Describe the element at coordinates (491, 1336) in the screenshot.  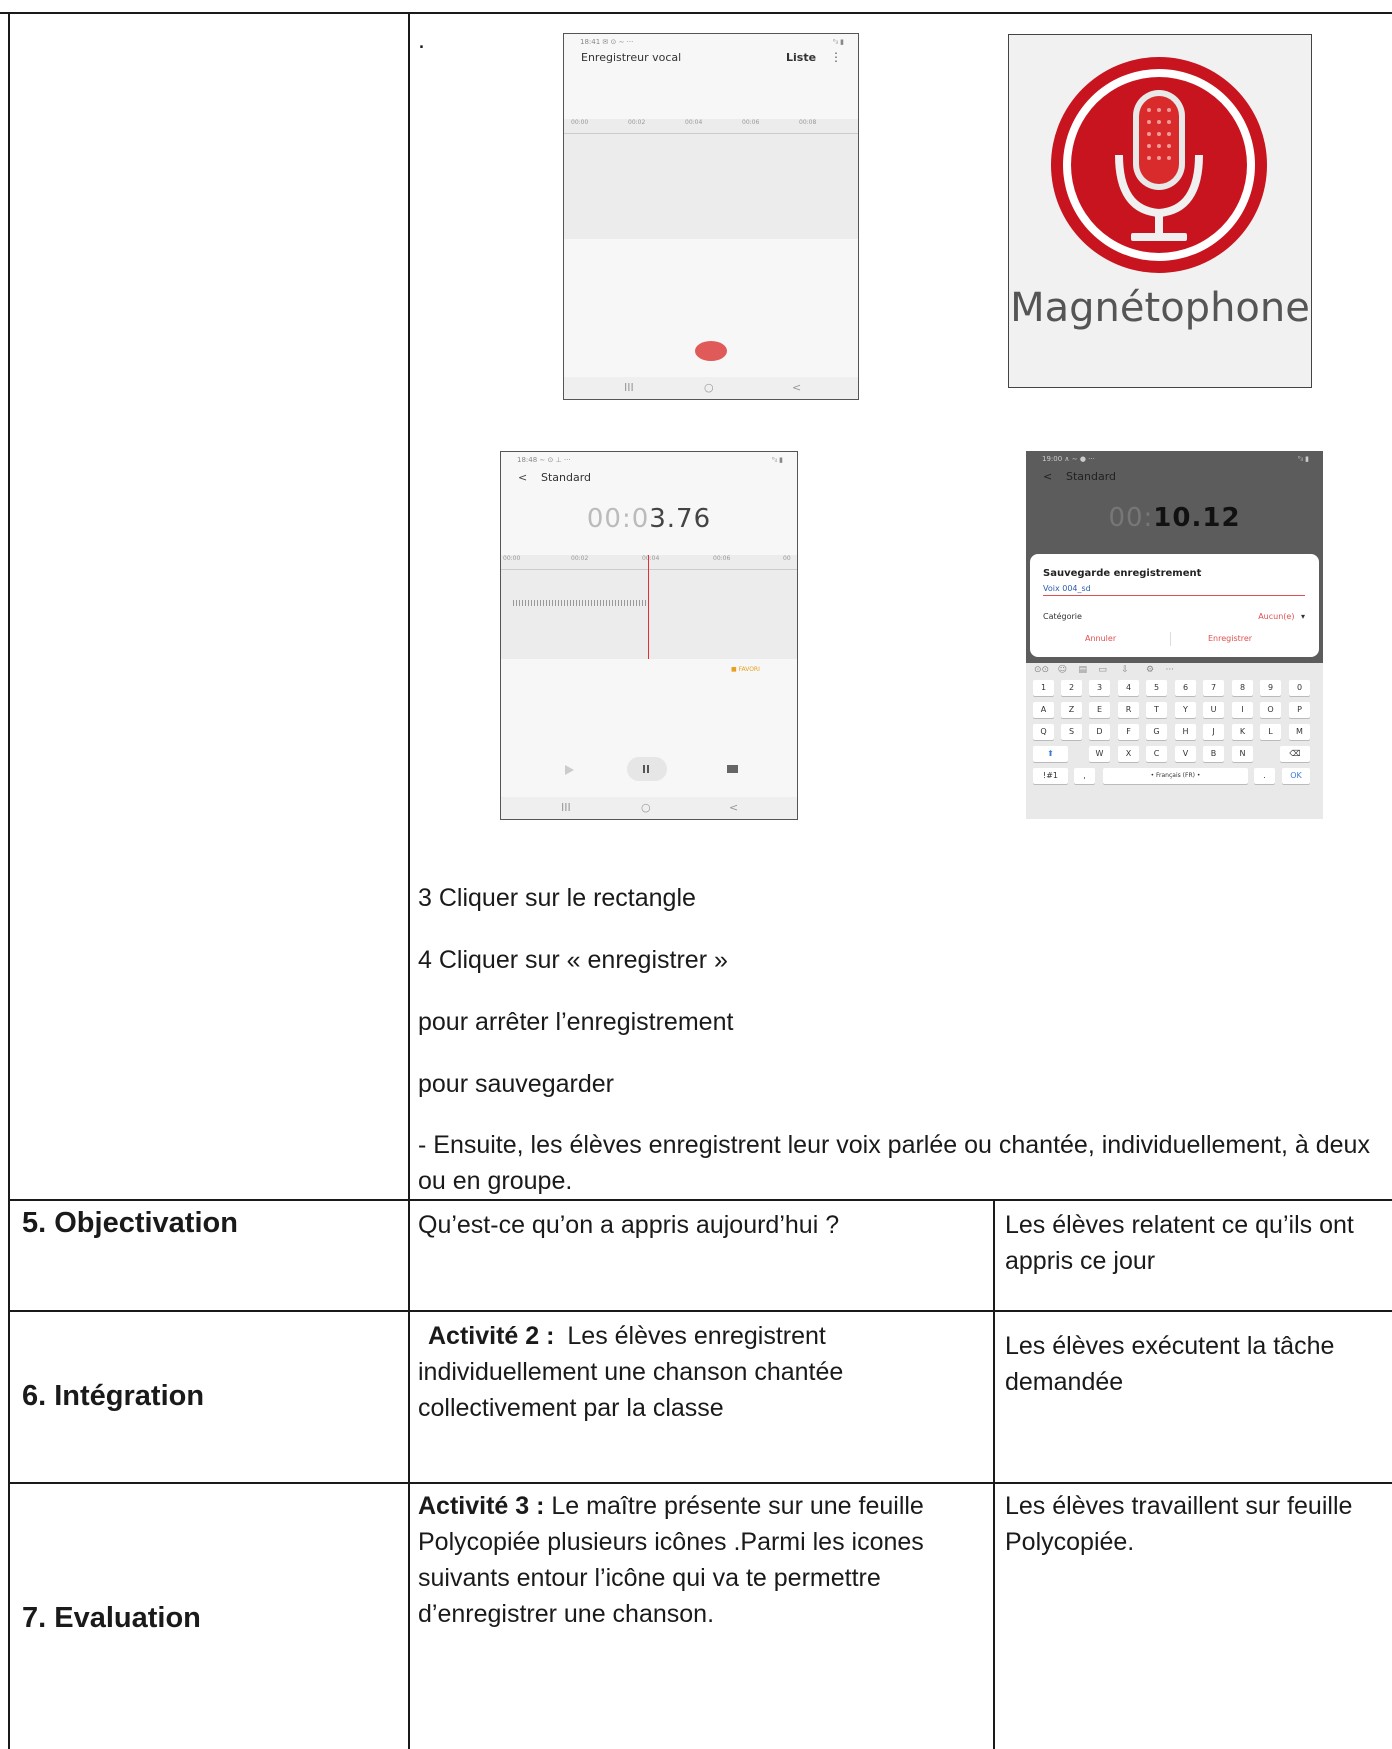
I see `activity-2-label: Activité 2 :` at that location.